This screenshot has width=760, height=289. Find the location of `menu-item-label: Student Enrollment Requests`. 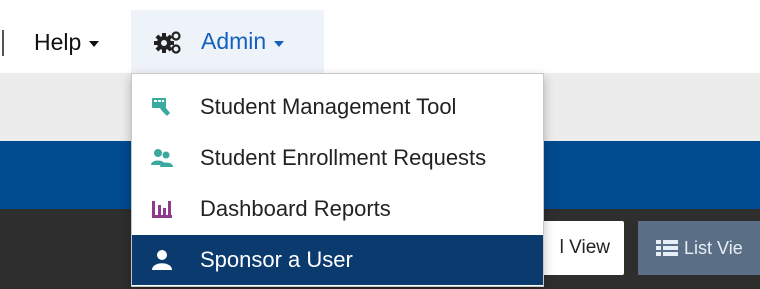

menu-item-label: Student Enrollment Requests is located at coordinates (343, 157).